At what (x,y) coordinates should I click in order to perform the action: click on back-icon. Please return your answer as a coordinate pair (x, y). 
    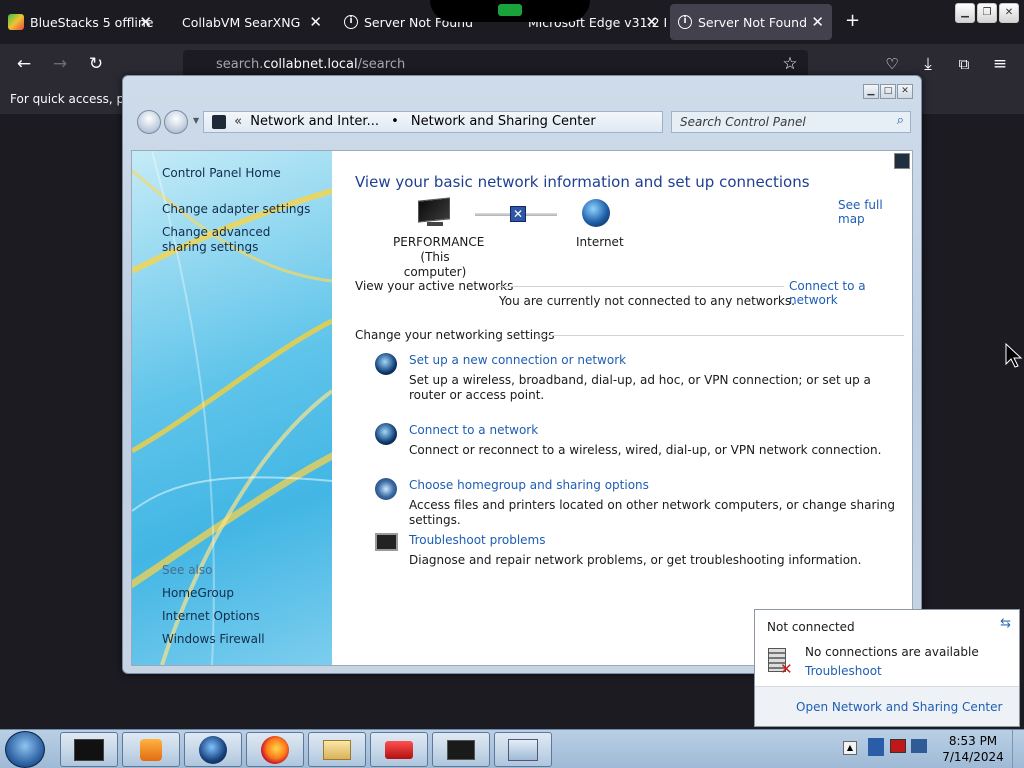
    Looking at the image, I should click on (149, 122).